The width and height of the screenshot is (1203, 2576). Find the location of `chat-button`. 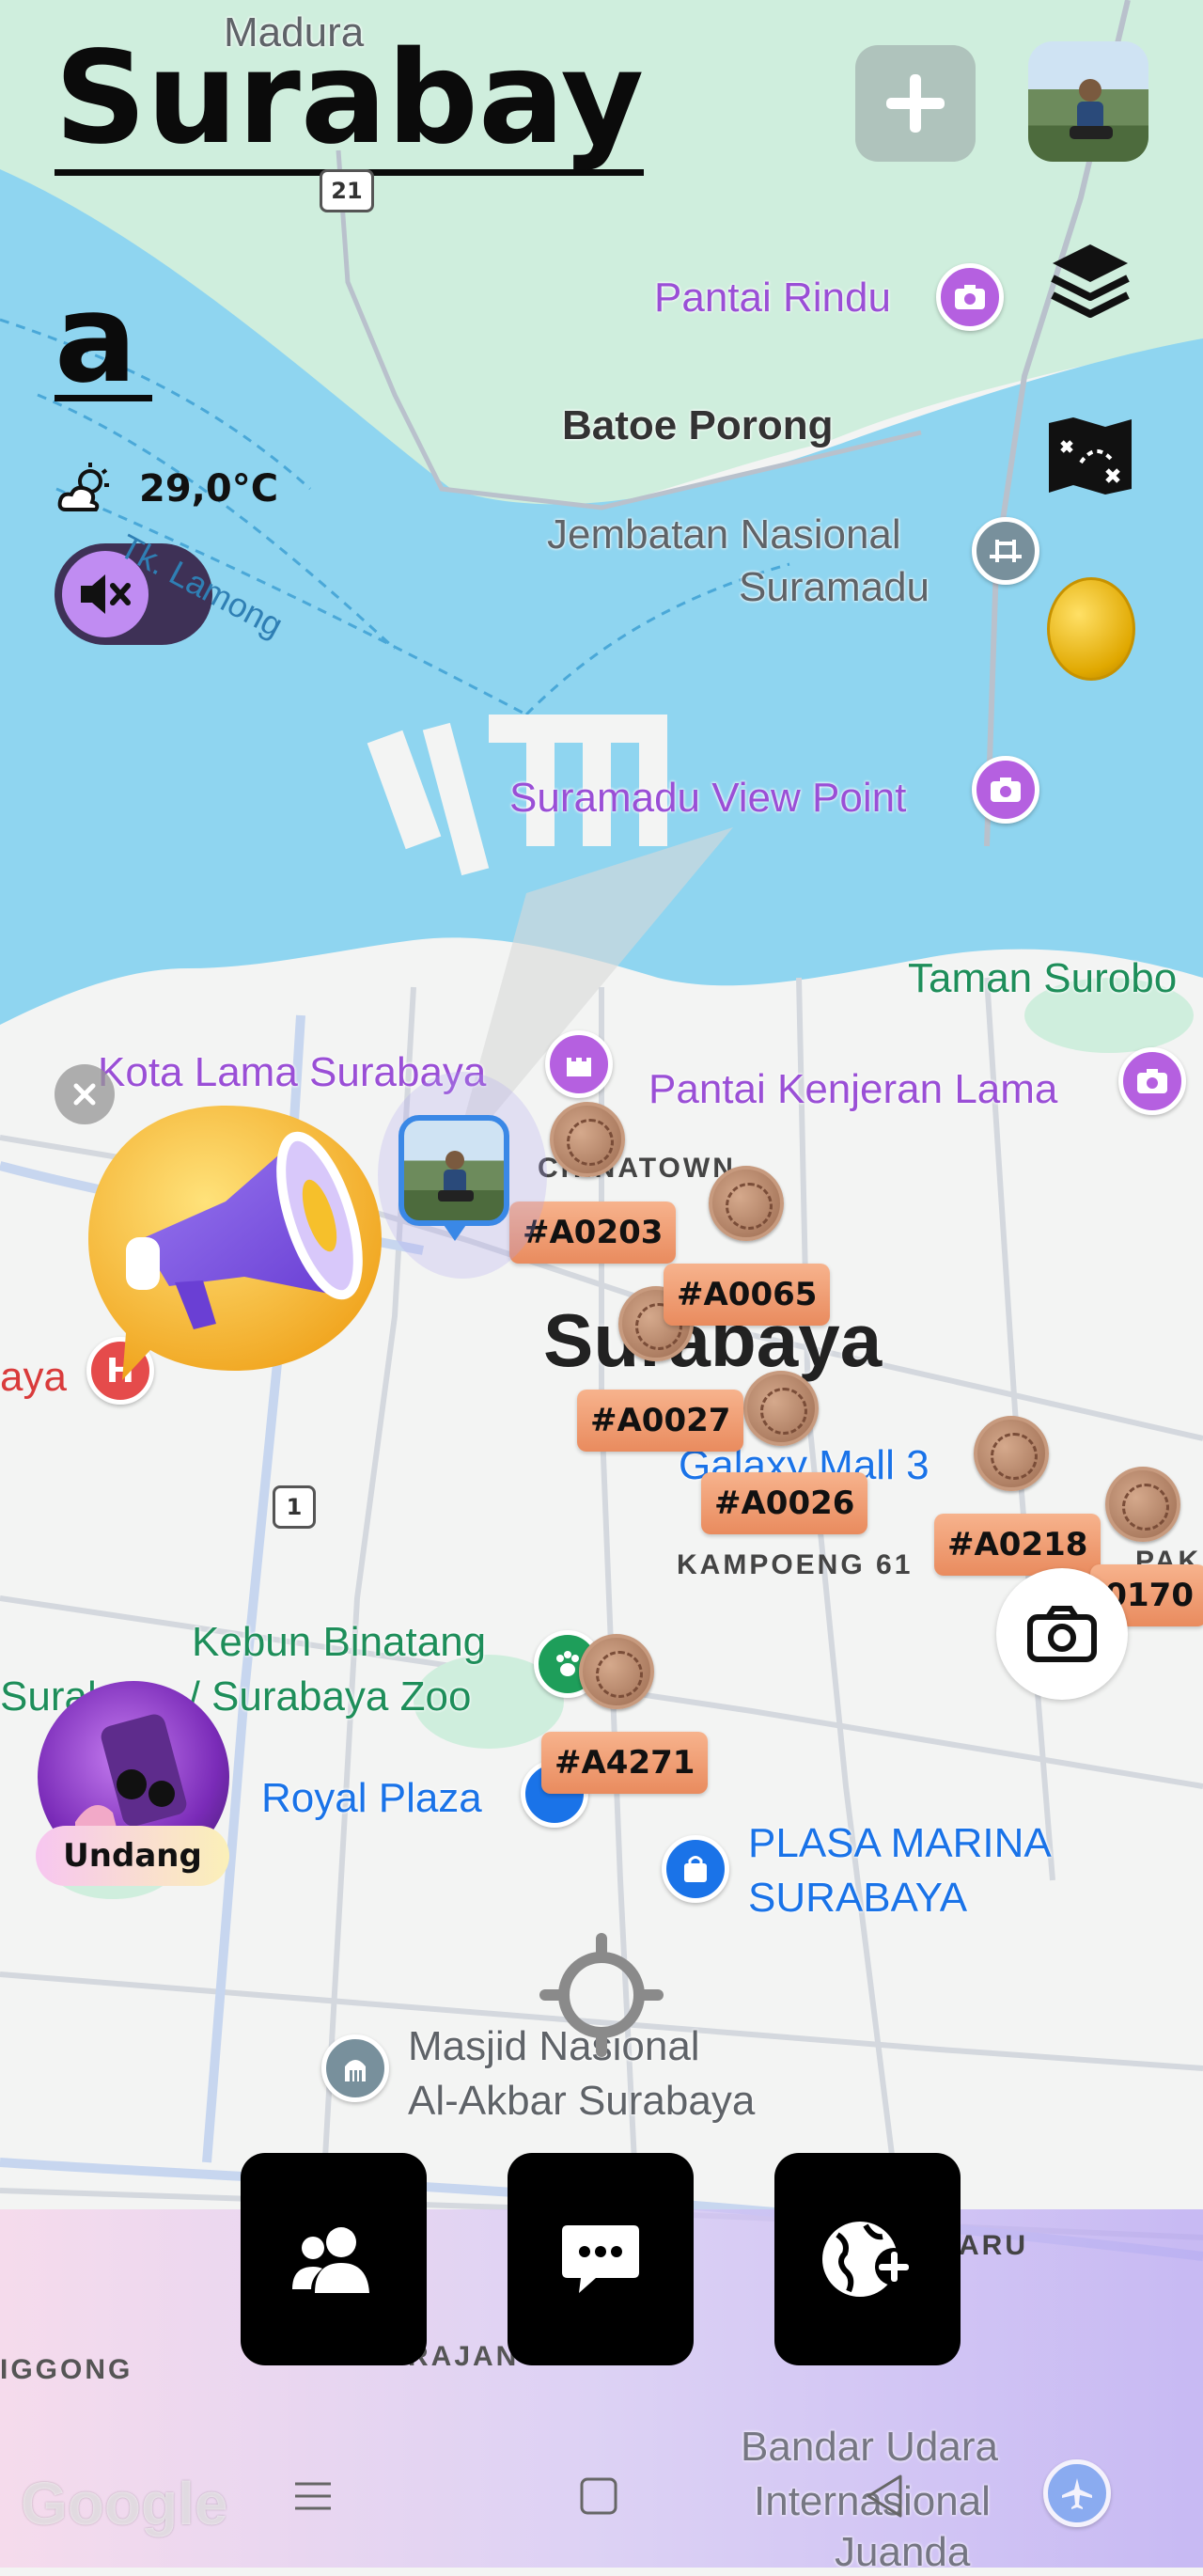

chat-button is located at coordinates (601, 2259).